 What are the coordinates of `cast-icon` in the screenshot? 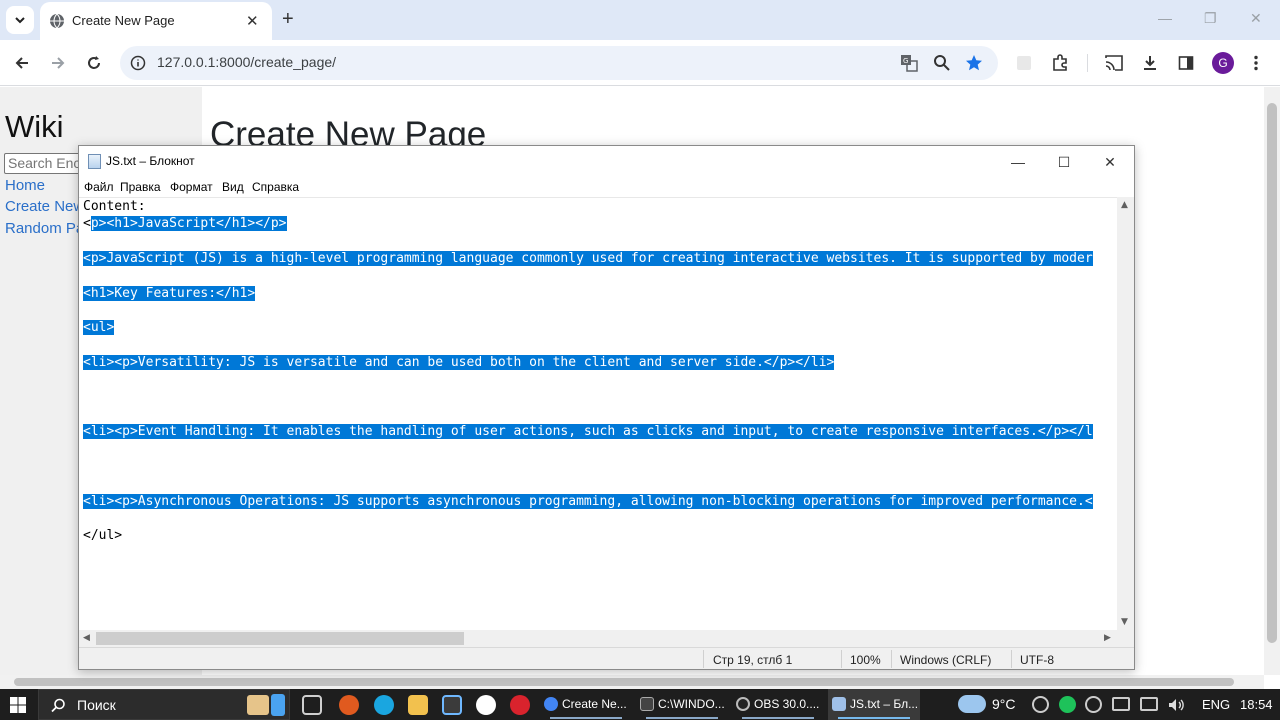 It's located at (1114, 63).